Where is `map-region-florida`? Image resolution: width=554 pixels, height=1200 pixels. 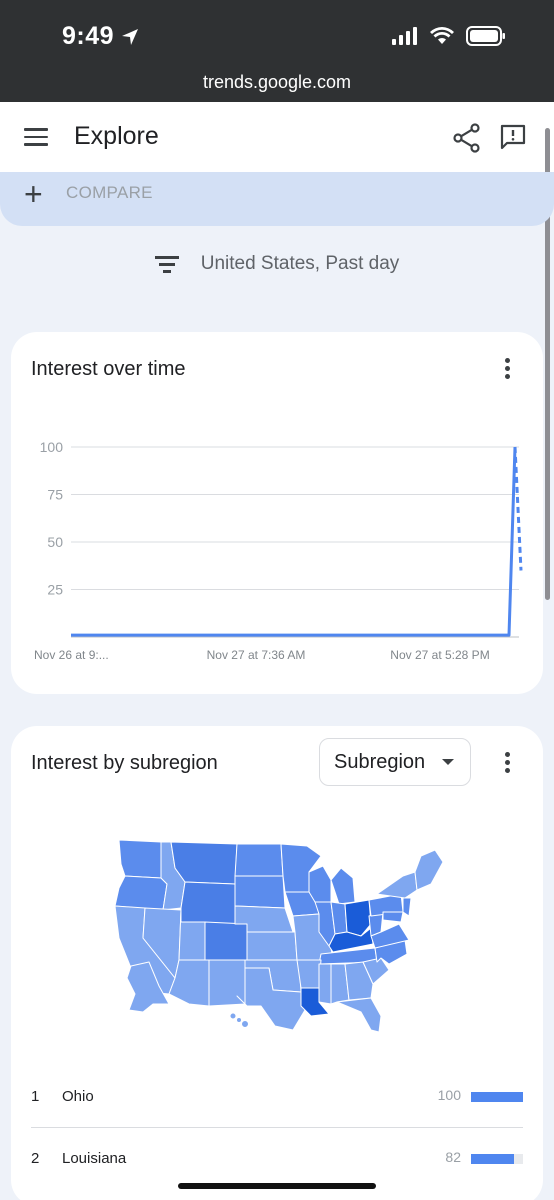
map-region-florida is located at coordinates (359, 1014).